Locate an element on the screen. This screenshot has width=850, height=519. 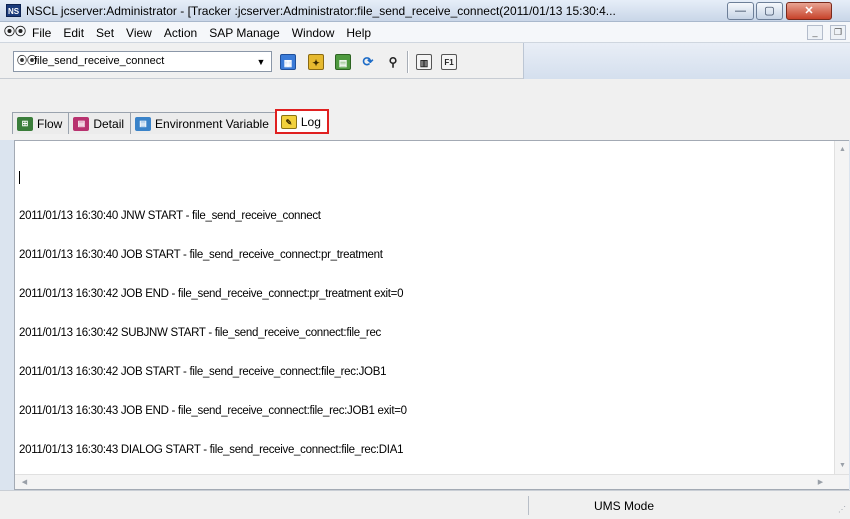
scroll-up-icon: ▲ is located at coordinates (842, 149).